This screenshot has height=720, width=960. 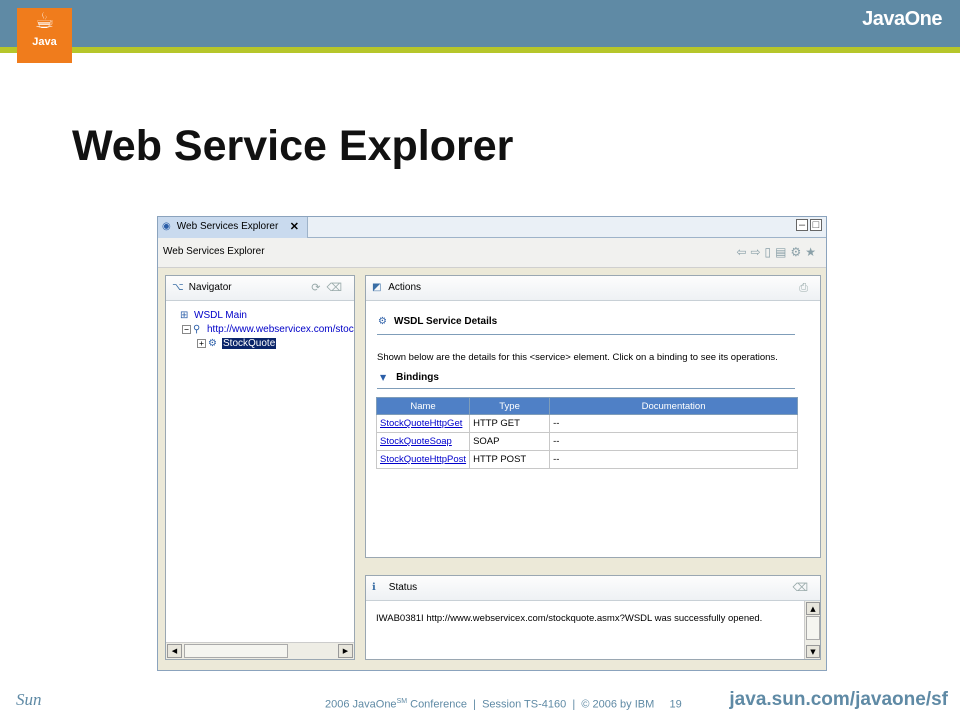 I want to click on scroll-left-icon: ◀, so click(x=174, y=651).